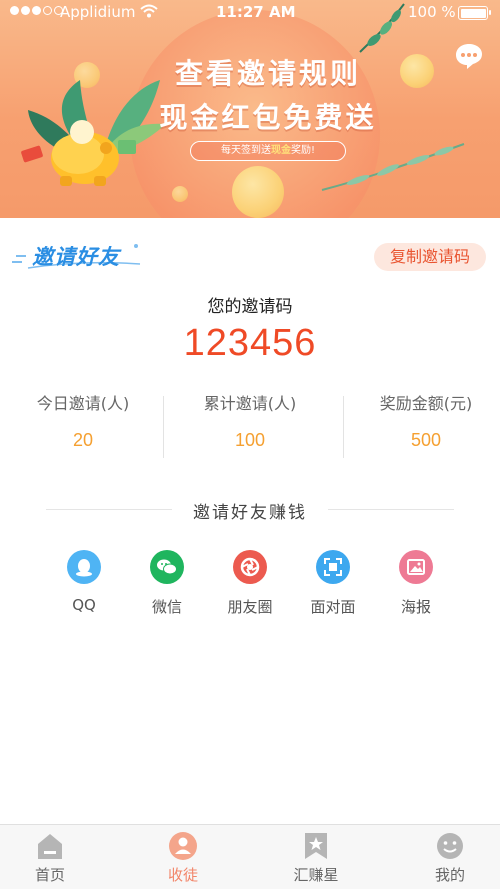 The image size is (500, 889). Describe the element at coordinates (36, 10) in the screenshot. I see `signal-strength-icon` at that location.